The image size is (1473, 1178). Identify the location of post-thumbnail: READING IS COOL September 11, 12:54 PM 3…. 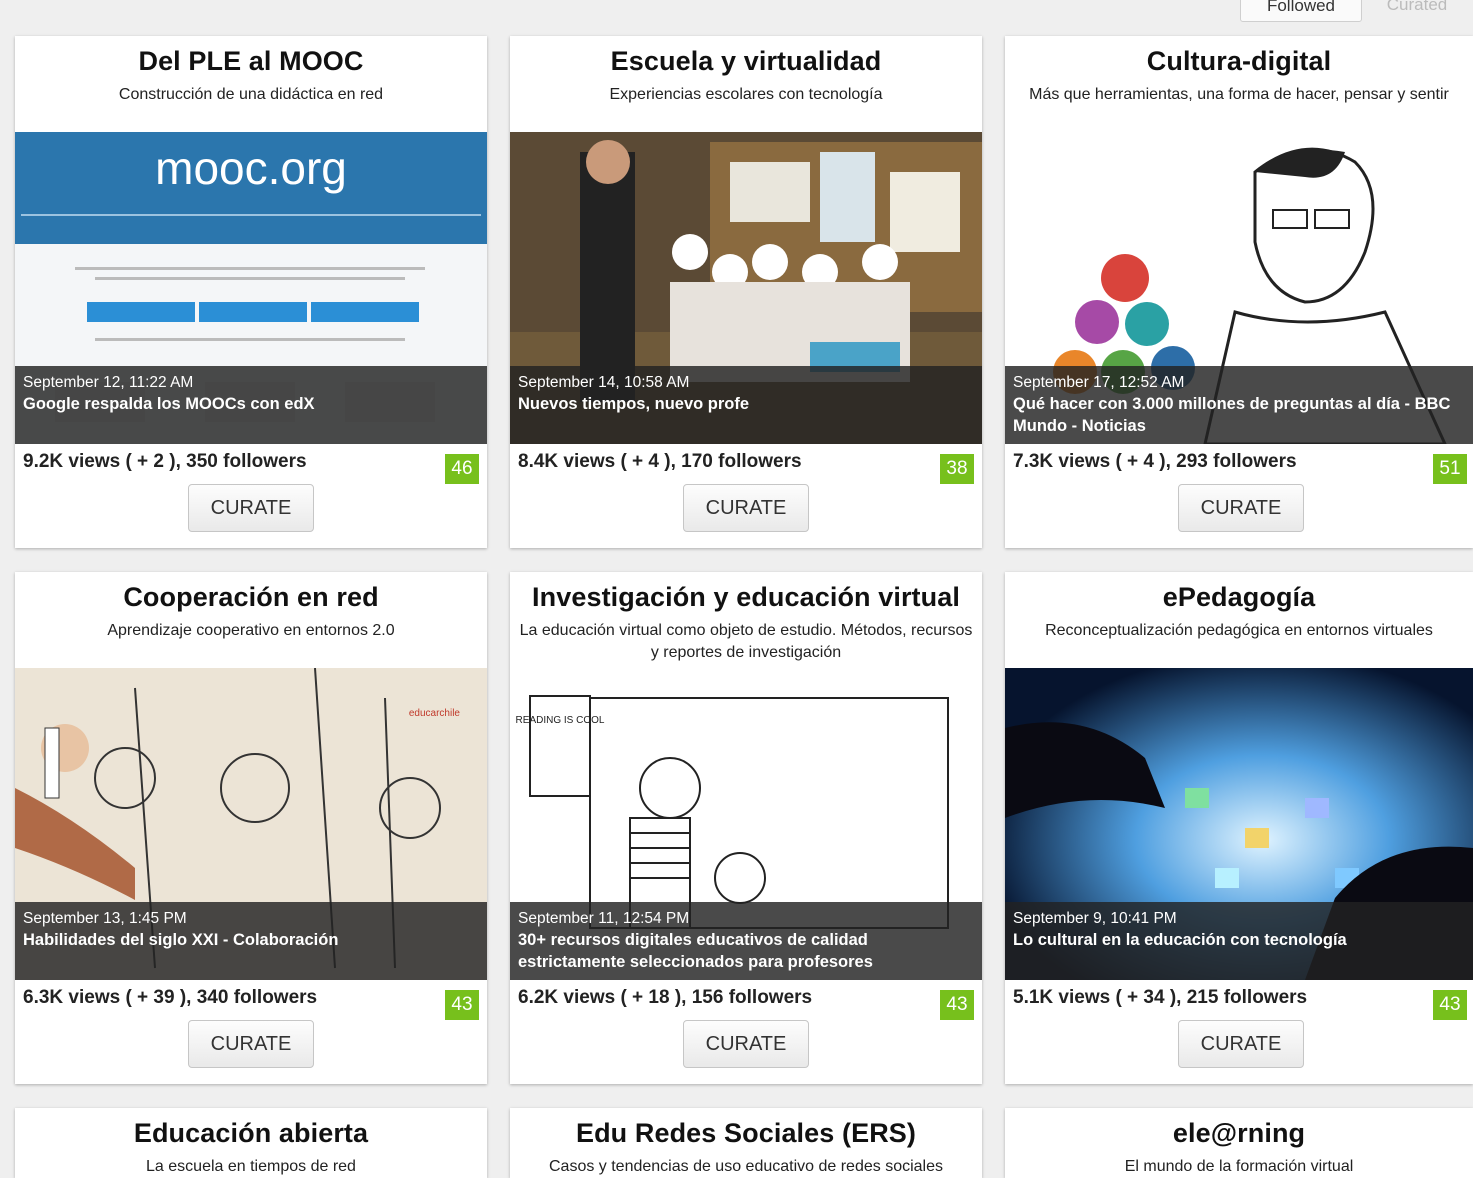
(746, 824).